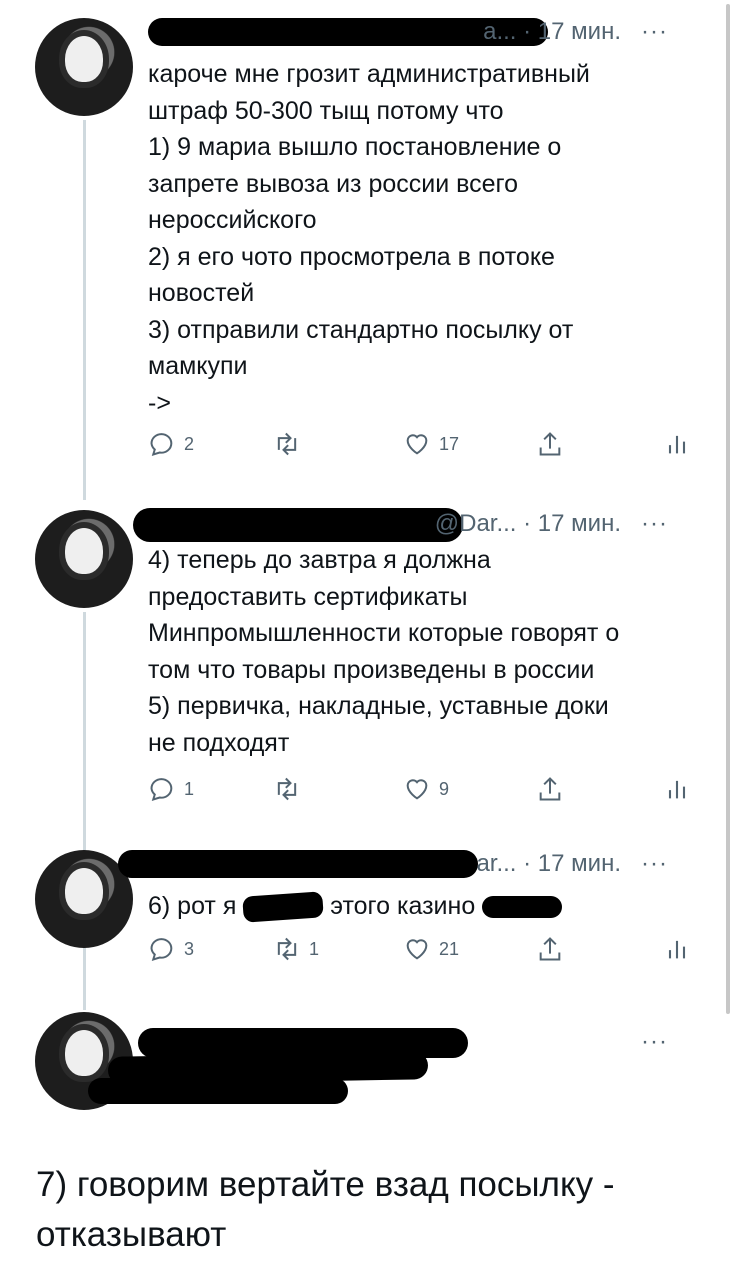 This screenshot has width=736, height=1280. I want to click on reply-count: 3, so click(189, 948).